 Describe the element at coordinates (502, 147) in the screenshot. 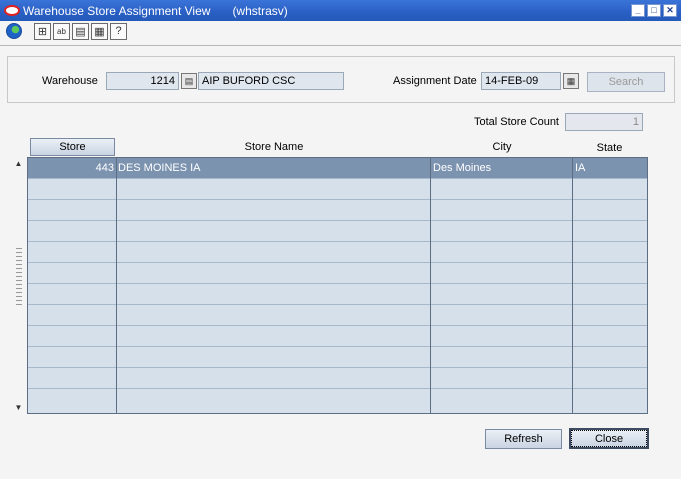

I see `column-header-city: City` at that location.